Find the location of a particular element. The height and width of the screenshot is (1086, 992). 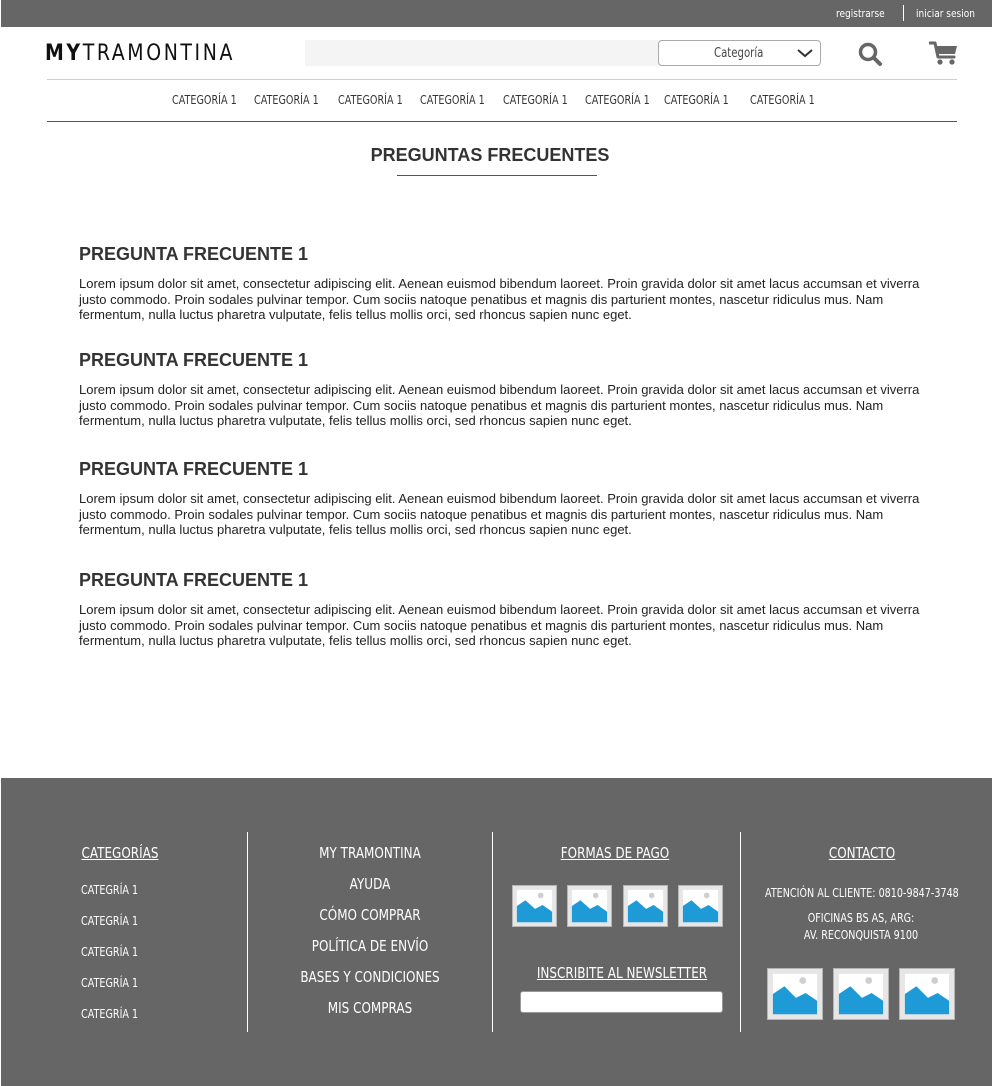

register-link: registrarse is located at coordinates (860, 13).